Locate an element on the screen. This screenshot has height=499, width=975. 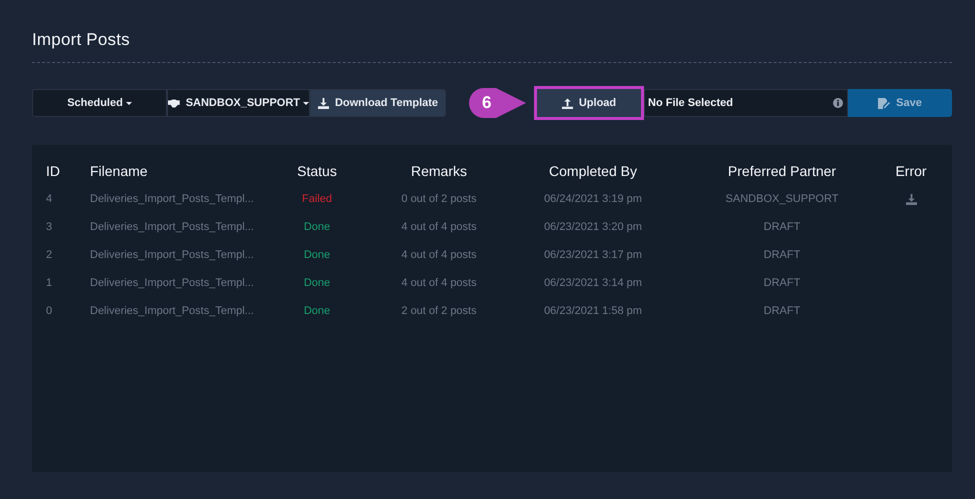
table-cell-text: 06/24/2021 3:19 pm is located at coordinates (593, 199).